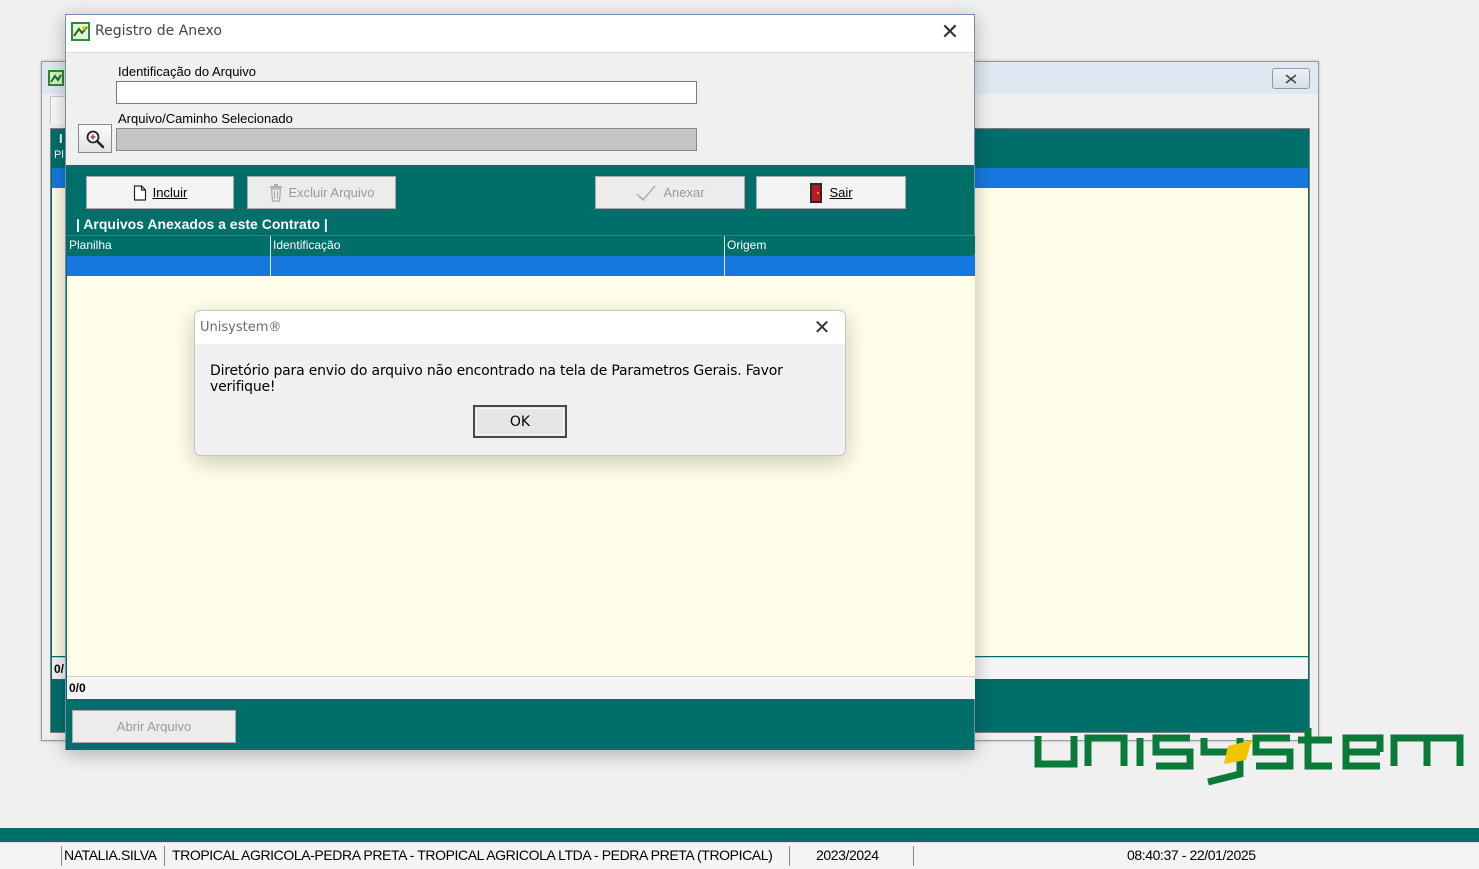  Describe the element at coordinates (202, 224) in the screenshot. I see `arquivos-group-label: | Arquivos Anexados a este Contrato |` at that location.